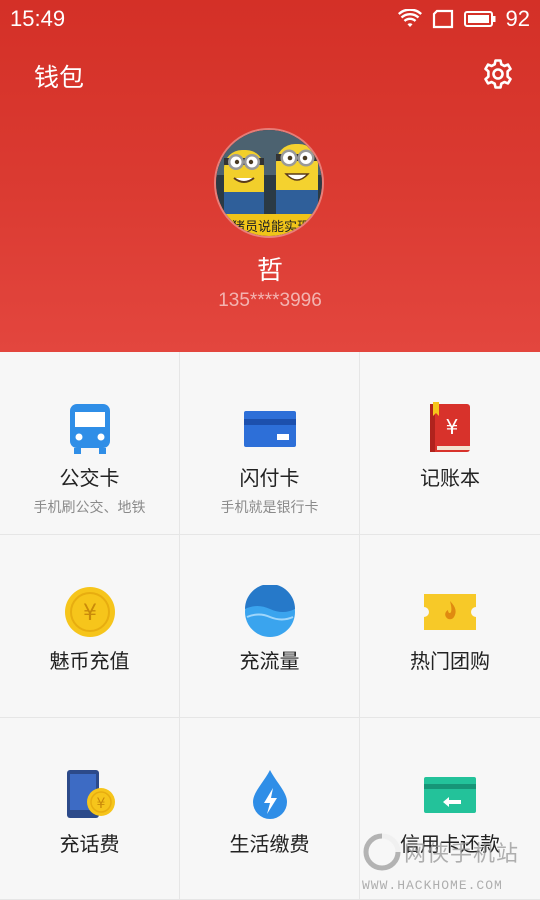 The height and width of the screenshot is (900, 540). What do you see at coordinates (89, 508) in the screenshot?
I see `grid-item-subtitle: 手机刷公交、地铁` at bounding box center [89, 508].